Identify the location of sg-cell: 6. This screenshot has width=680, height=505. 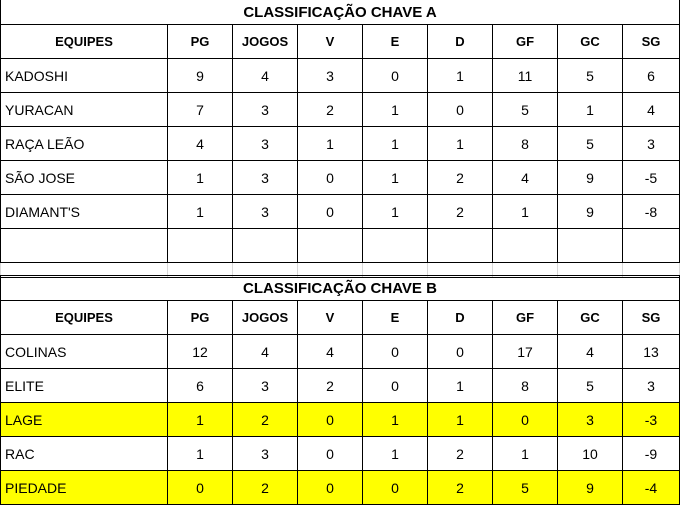
(651, 75).